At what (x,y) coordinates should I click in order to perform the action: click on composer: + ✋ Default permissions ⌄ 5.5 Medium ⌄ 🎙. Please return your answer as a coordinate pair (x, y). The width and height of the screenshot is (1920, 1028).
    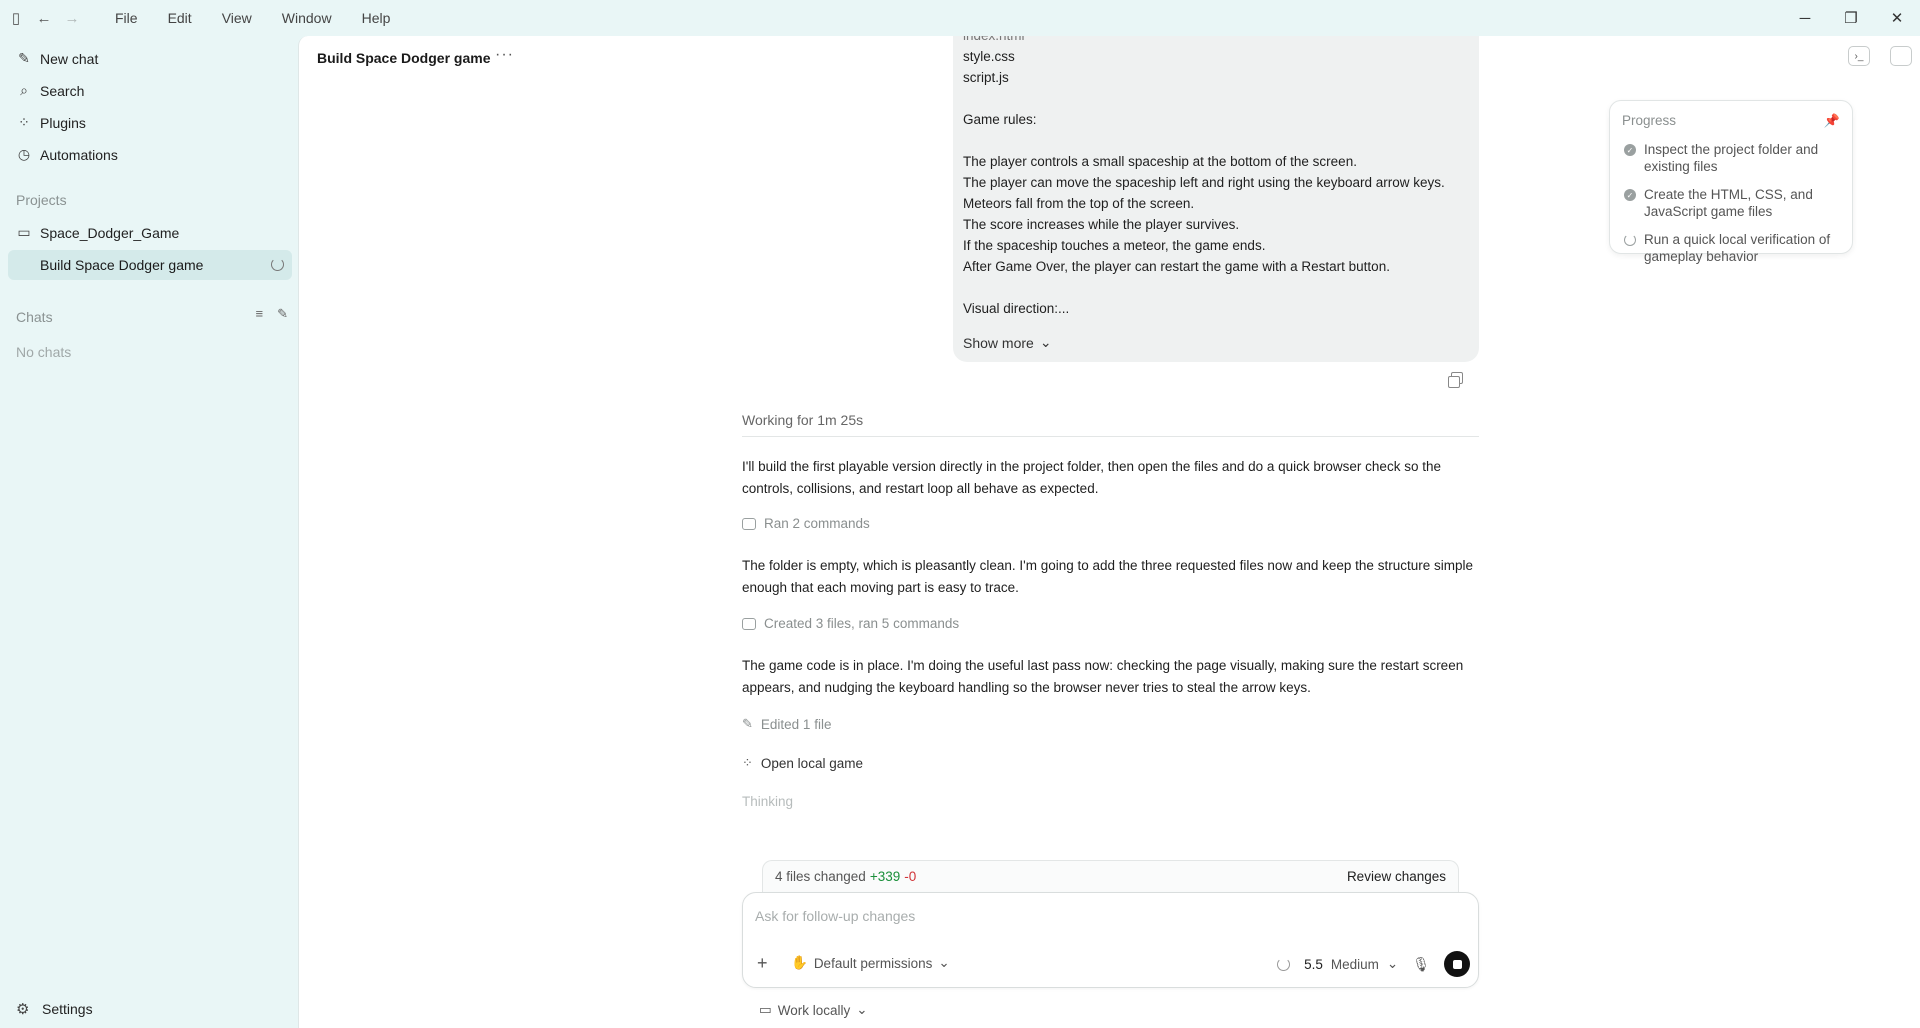
    Looking at the image, I should click on (1110, 940).